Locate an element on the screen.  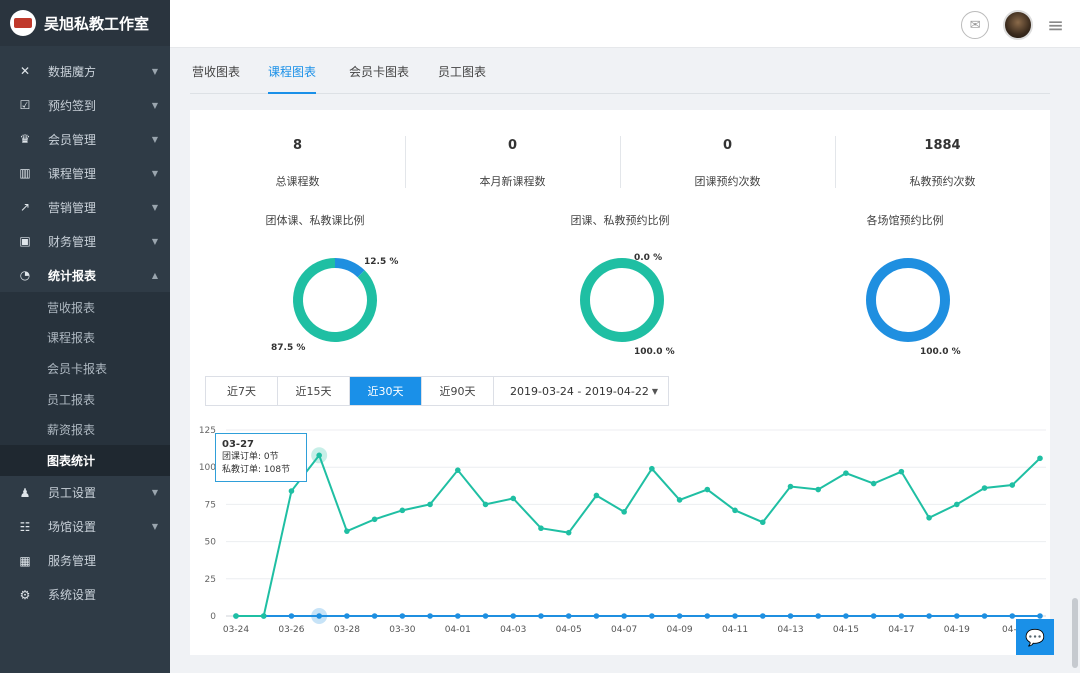
submenu-item-salary-report: 薪资报表 is located at coordinates (85, 429).